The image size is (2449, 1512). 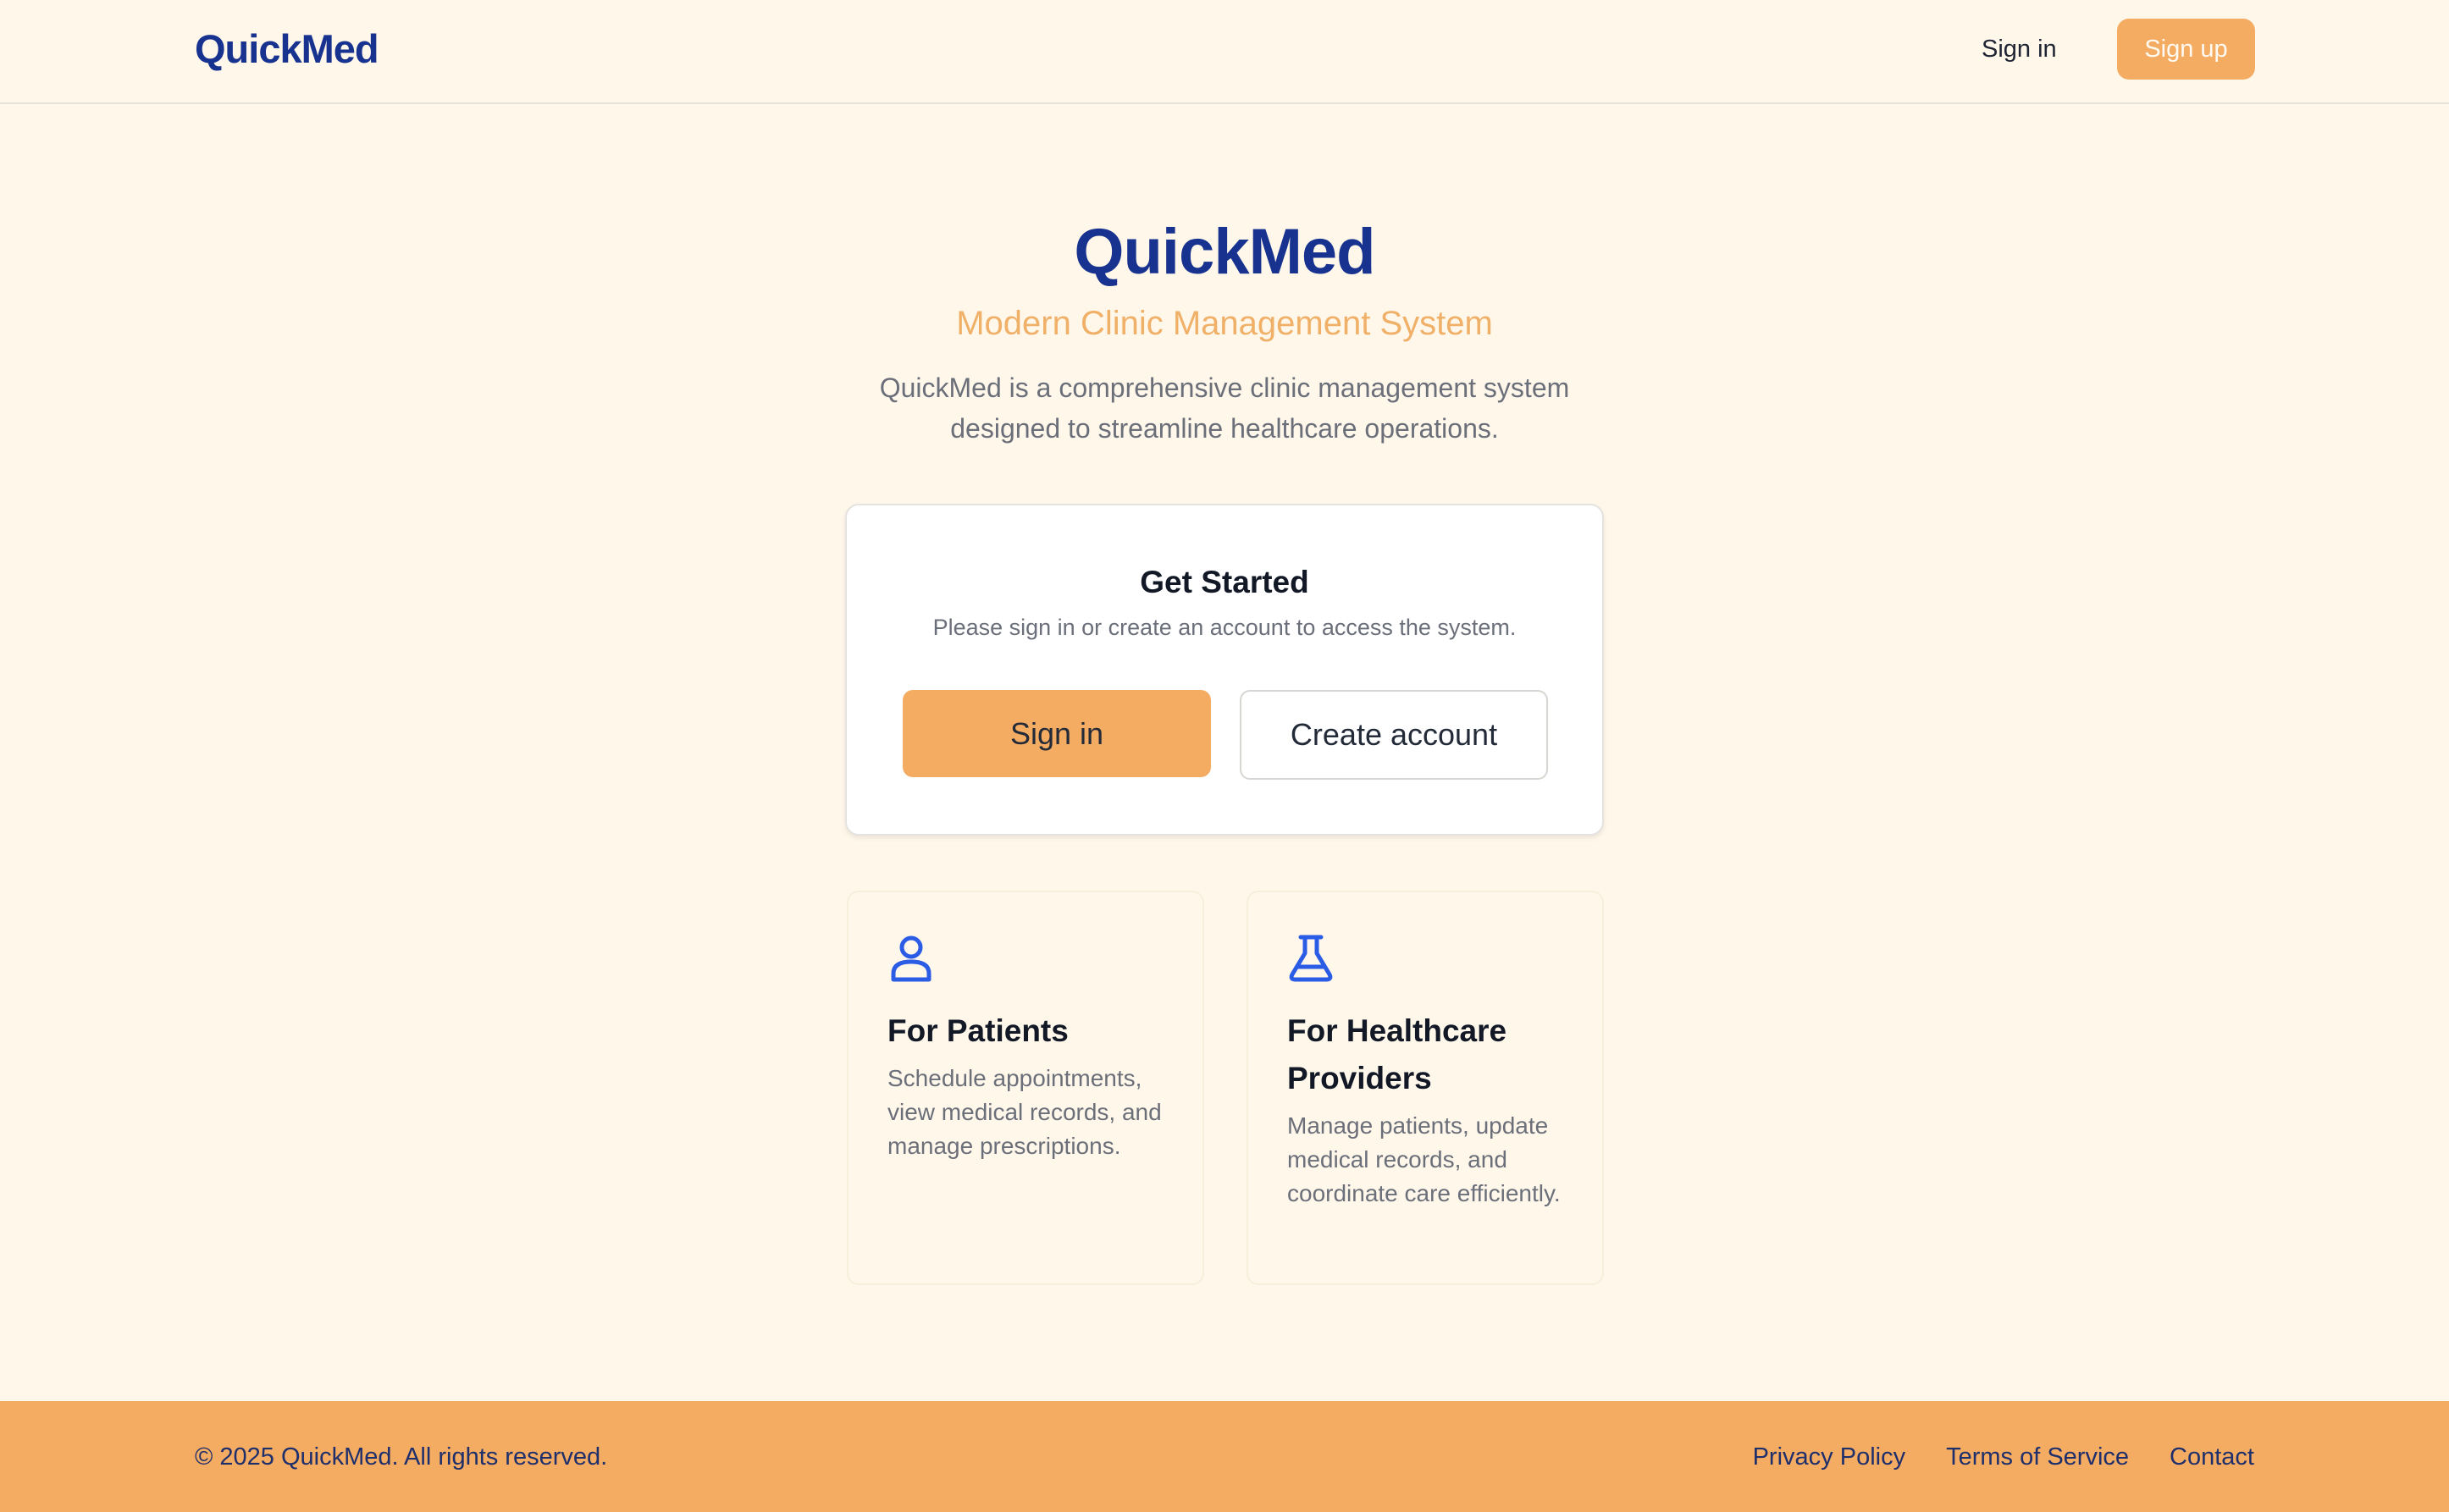 I want to click on header-signup-button: Sign up, so click(x=2186, y=49).